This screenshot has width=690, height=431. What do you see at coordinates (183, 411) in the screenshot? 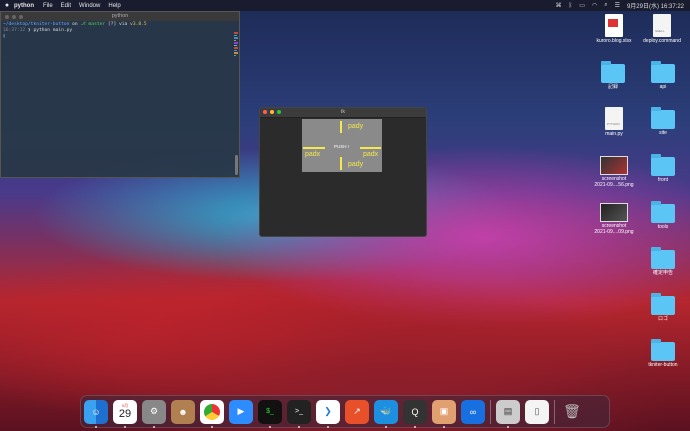
I see `contacts-icon: ☻` at bounding box center [183, 411].